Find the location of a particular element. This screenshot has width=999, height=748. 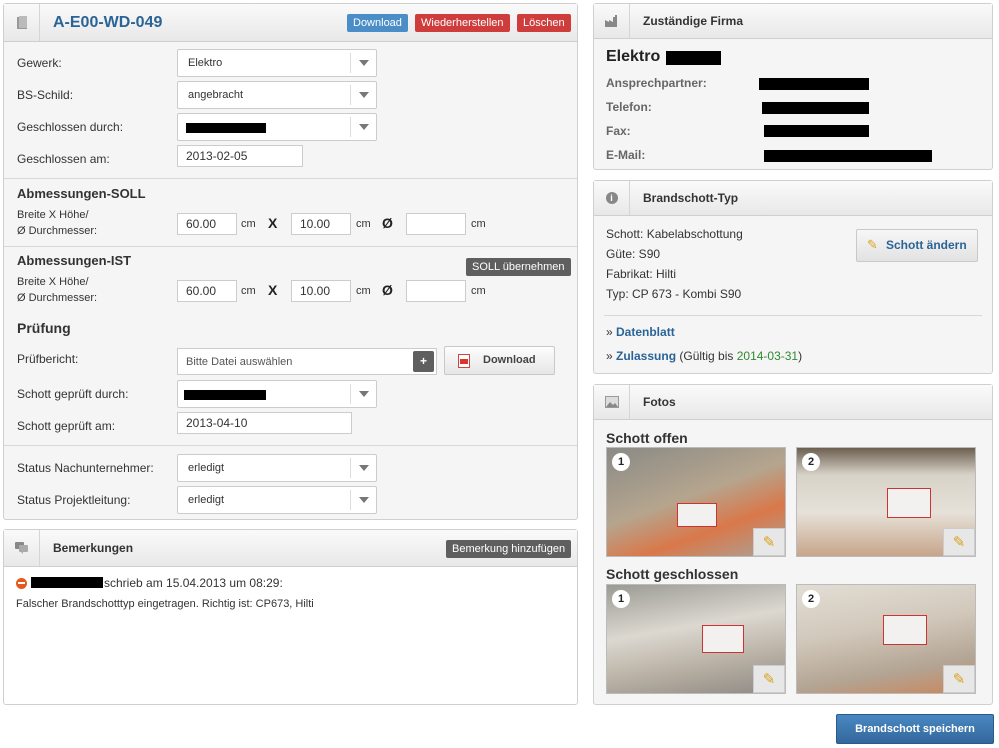

status-sub-label: Status Nachunternehmer: is located at coordinates (85, 468).